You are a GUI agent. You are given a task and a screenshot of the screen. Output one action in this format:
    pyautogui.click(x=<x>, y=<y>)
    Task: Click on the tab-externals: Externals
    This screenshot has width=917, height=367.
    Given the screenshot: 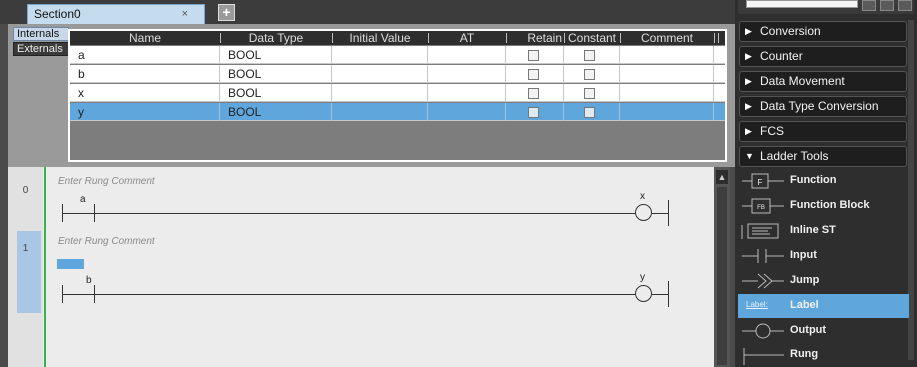 What is the action you would take?
    pyautogui.click(x=41, y=49)
    